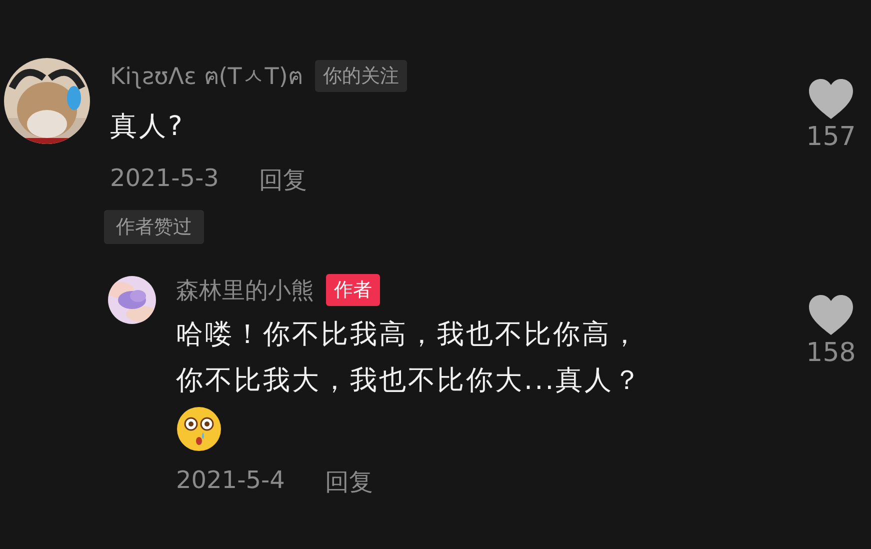 The height and width of the screenshot is (549, 871). I want to click on author-badge: 作者, so click(353, 290).